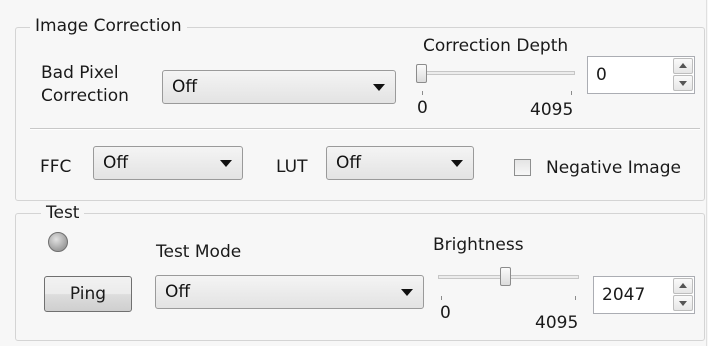 The image size is (708, 346). Describe the element at coordinates (58, 242) in the screenshot. I see `status-led-icon` at that location.